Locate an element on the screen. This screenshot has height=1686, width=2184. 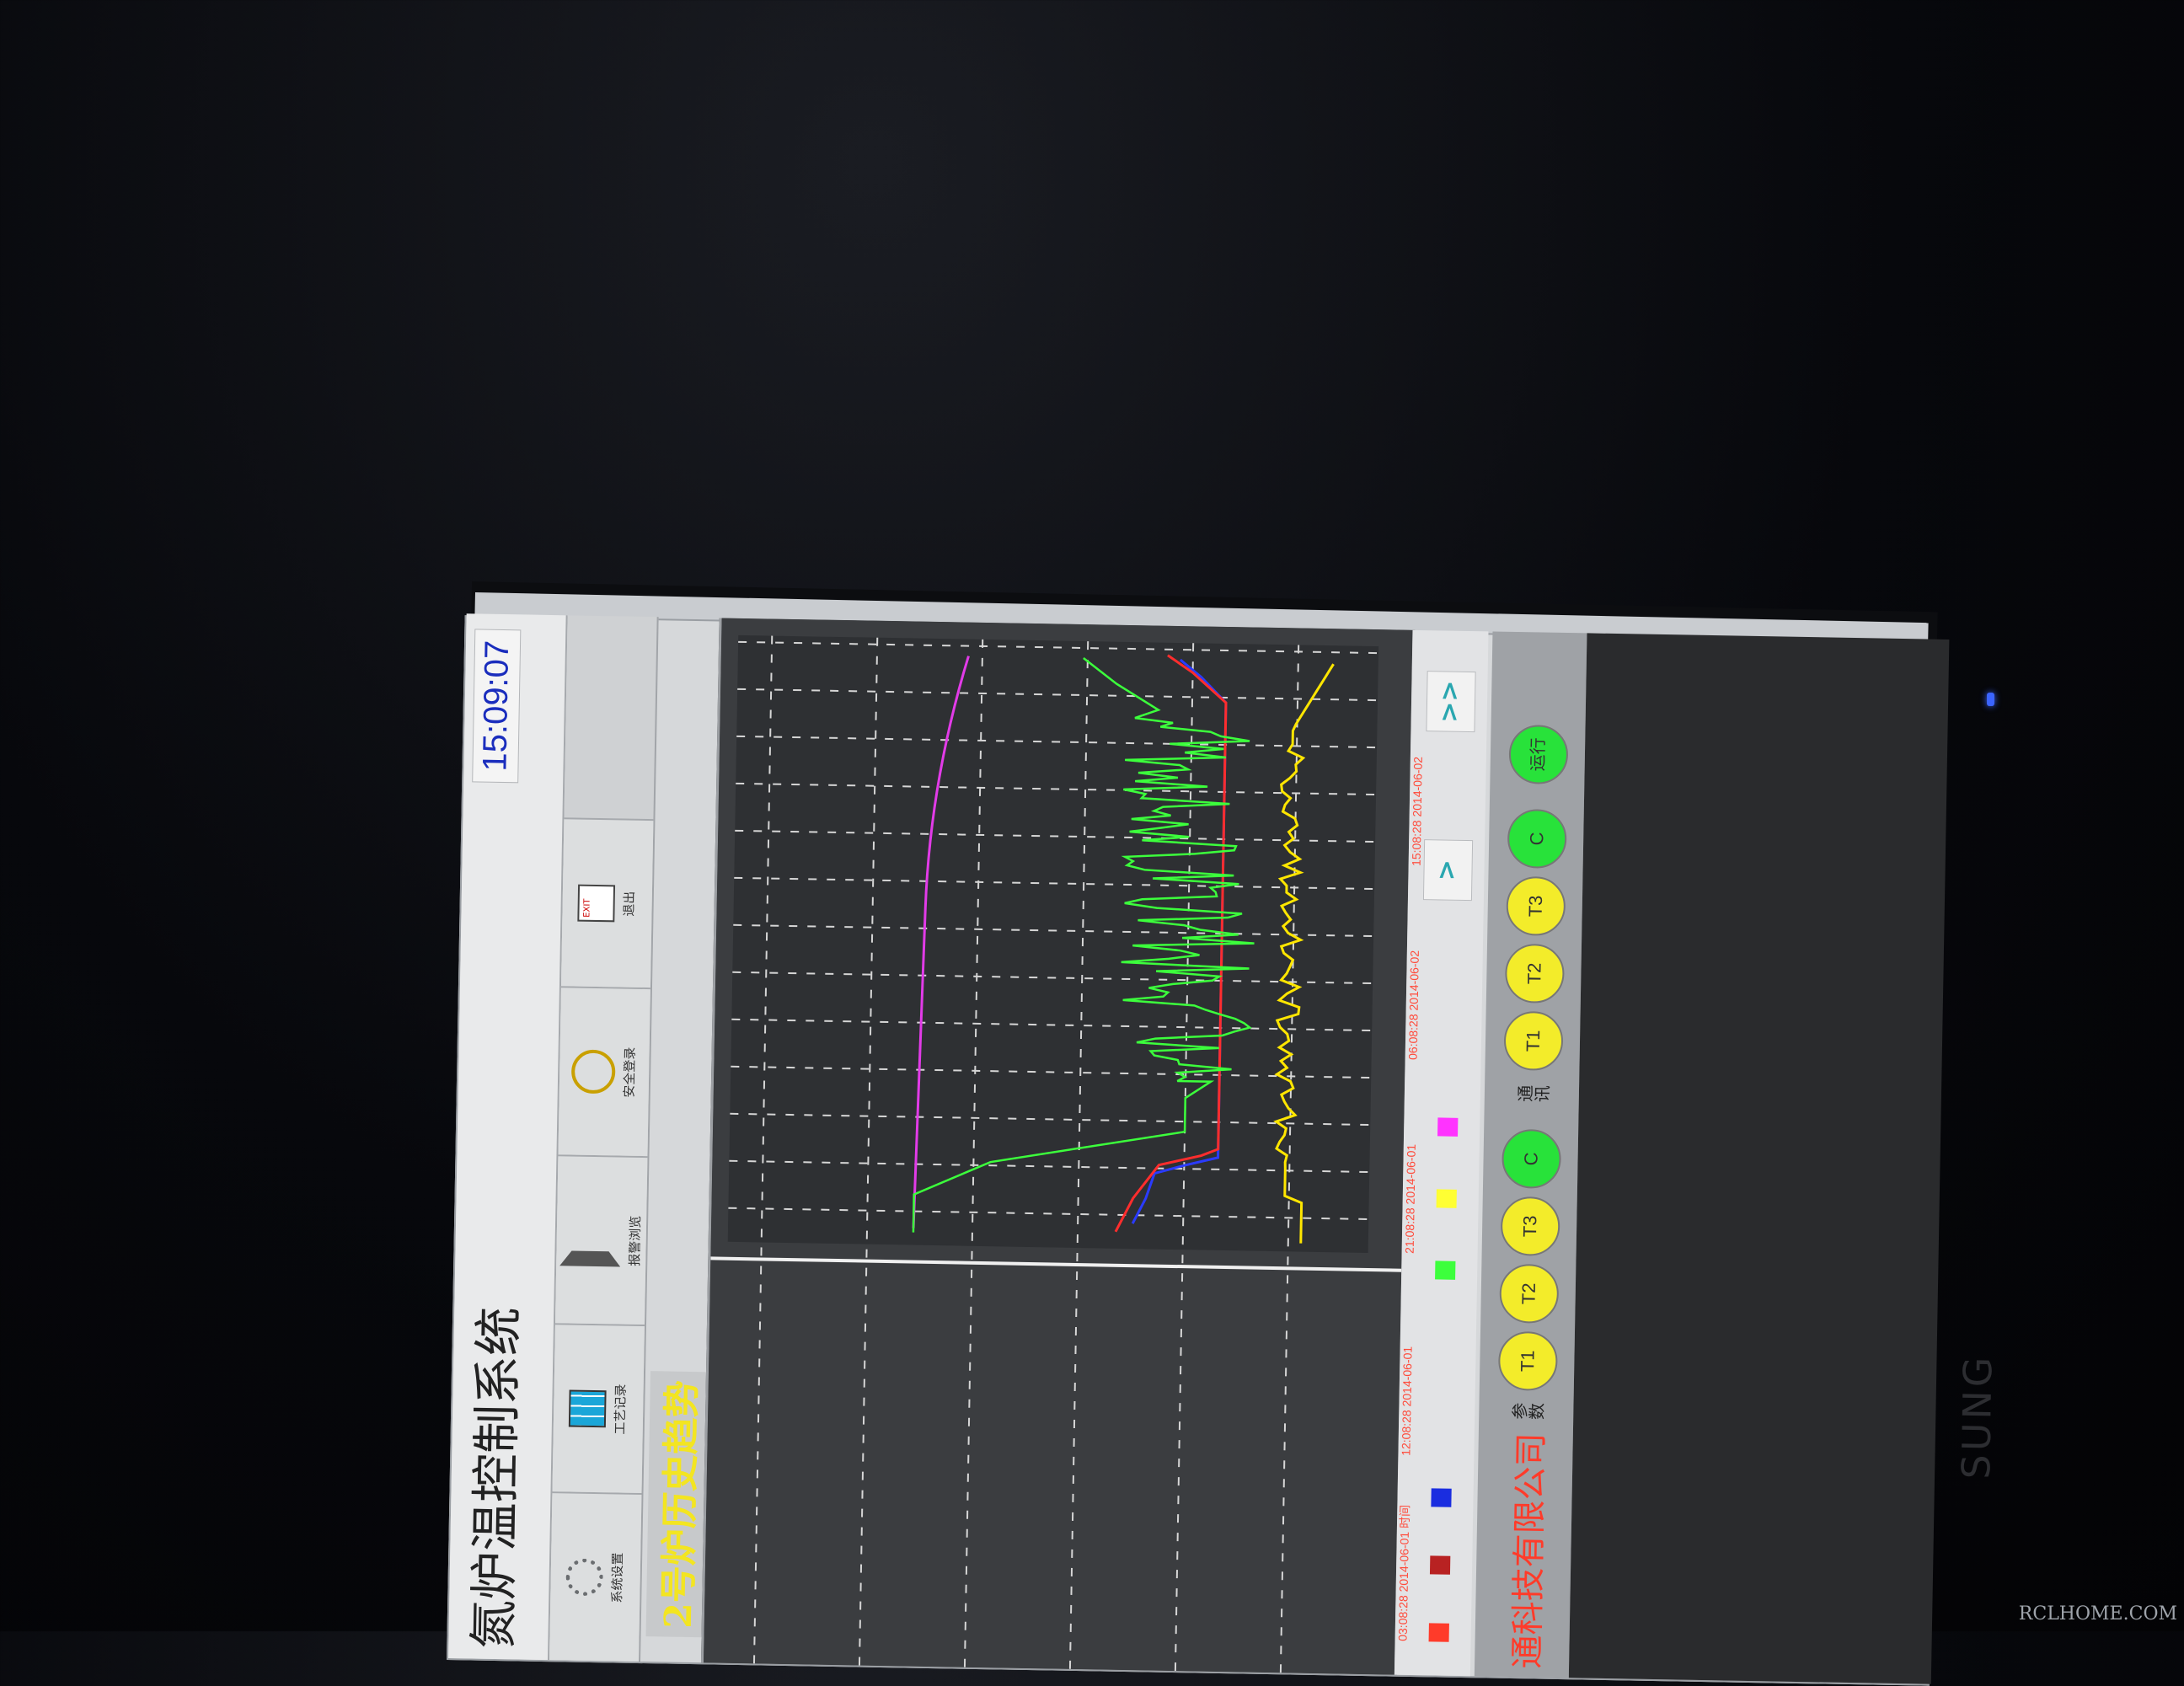
param-lamp-t2: T2 is located at coordinates (1529, 1293).